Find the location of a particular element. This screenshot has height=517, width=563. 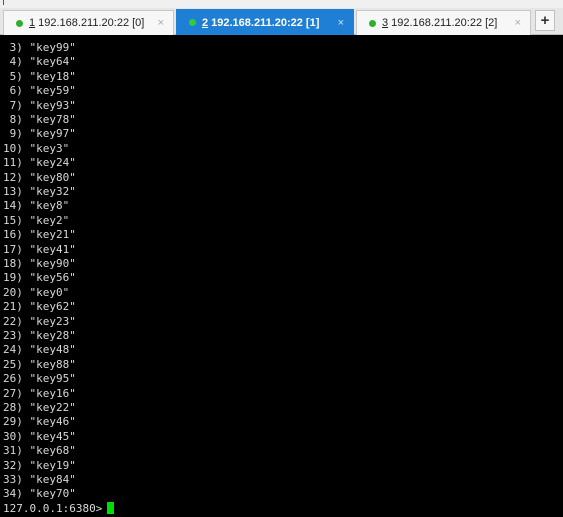

tab-label: 192.168.211.20:22 [2] is located at coordinates (444, 23).